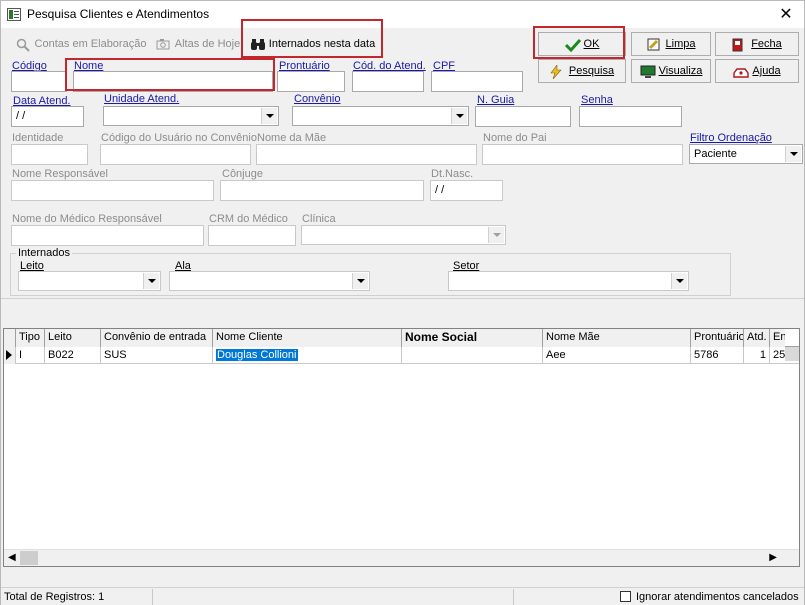 The width and height of the screenshot is (805, 605). Describe the element at coordinates (14, 14) in the screenshot. I see `app-icon` at that location.